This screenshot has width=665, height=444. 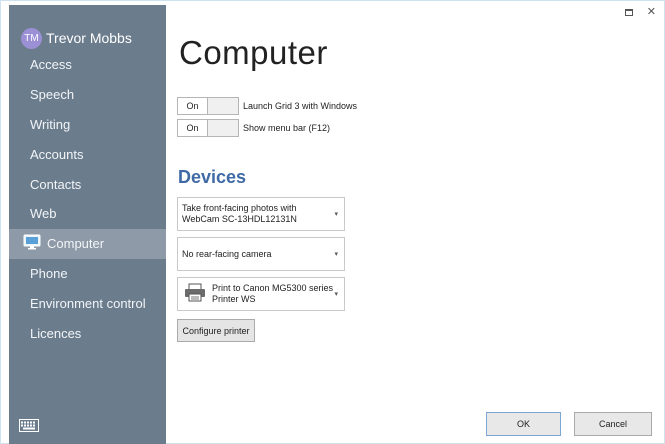 What do you see at coordinates (216, 330) in the screenshot?
I see `configure-printer-button: Configure printer` at bounding box center [216, 330].